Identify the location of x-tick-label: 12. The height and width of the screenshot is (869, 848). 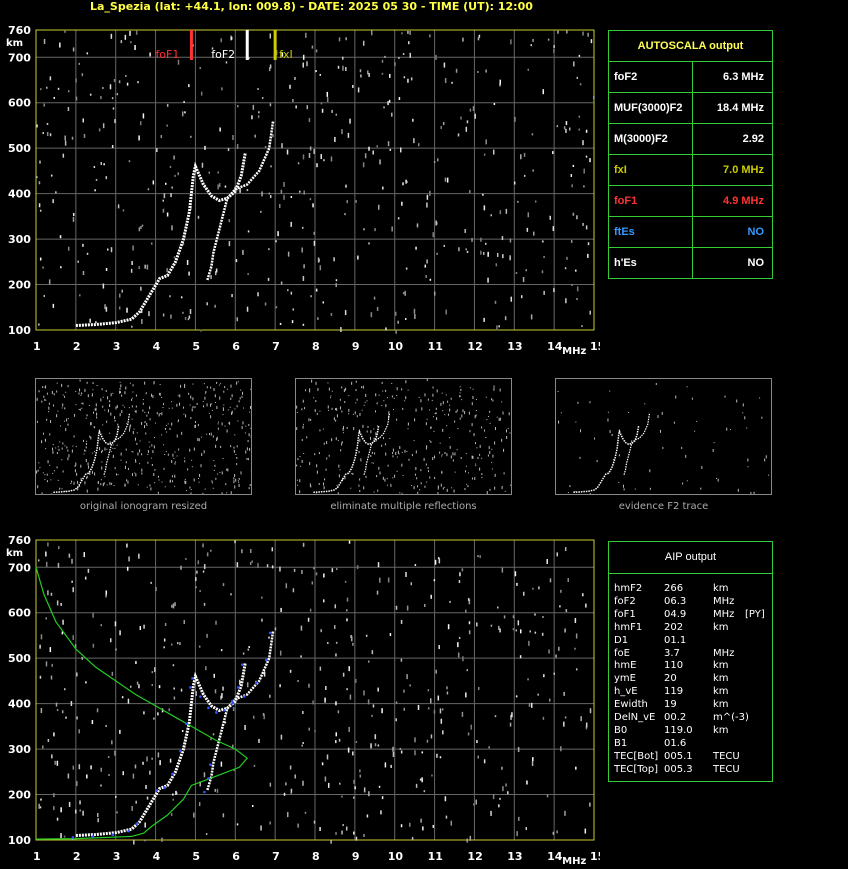
(474, 856).